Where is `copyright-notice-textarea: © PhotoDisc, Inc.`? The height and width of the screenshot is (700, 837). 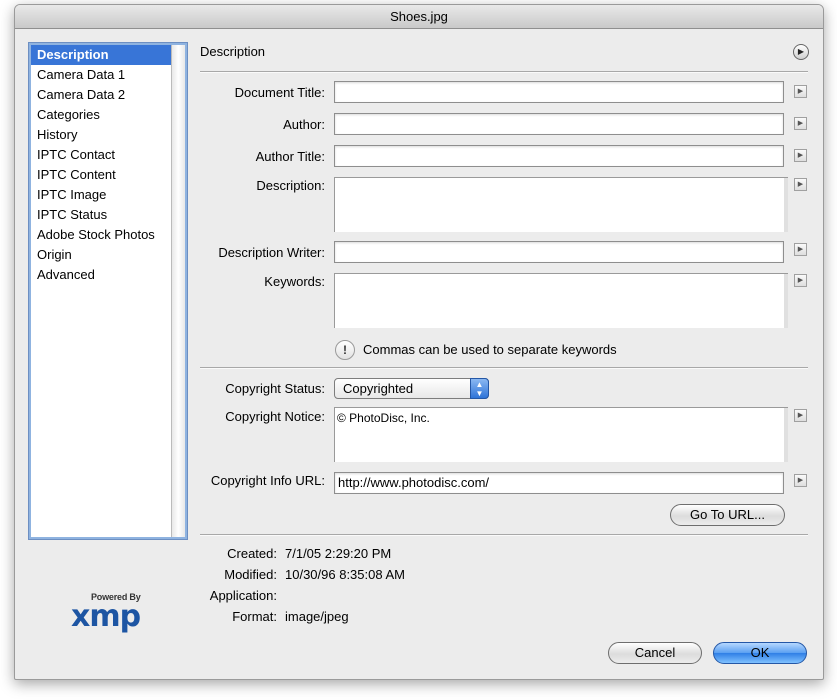
copyright-notice-textarea: © PhotoDisc, Inc. is located at coordinates (561, 434).